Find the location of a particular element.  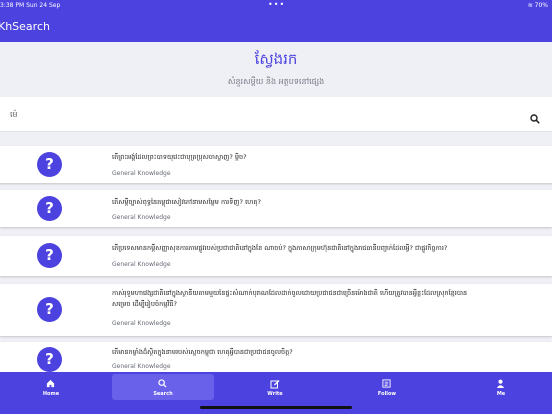

status-right: ≋ 70% is located at coordinates (538, 5).